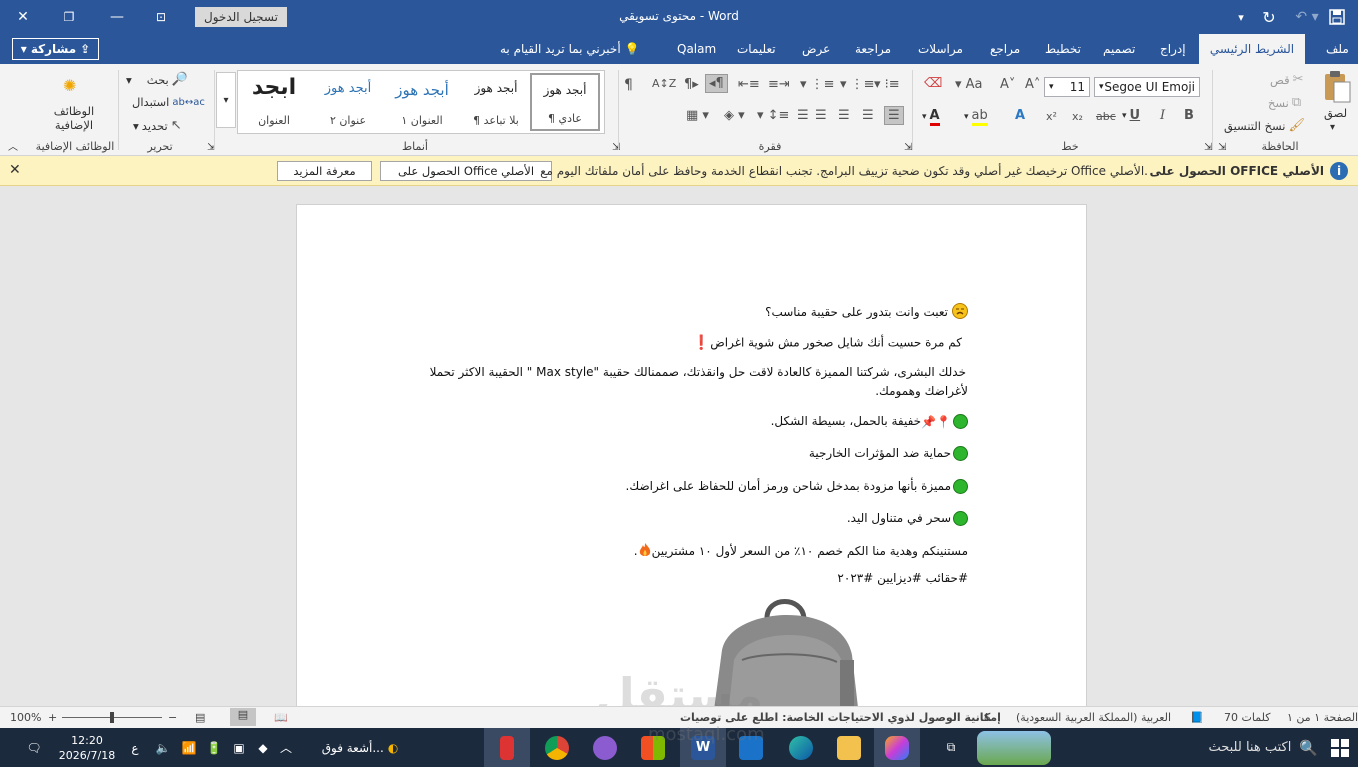 The width and height of the screenshot is (1358, 767). I want to click on taskbar-app-messenger, so click(605, 747).